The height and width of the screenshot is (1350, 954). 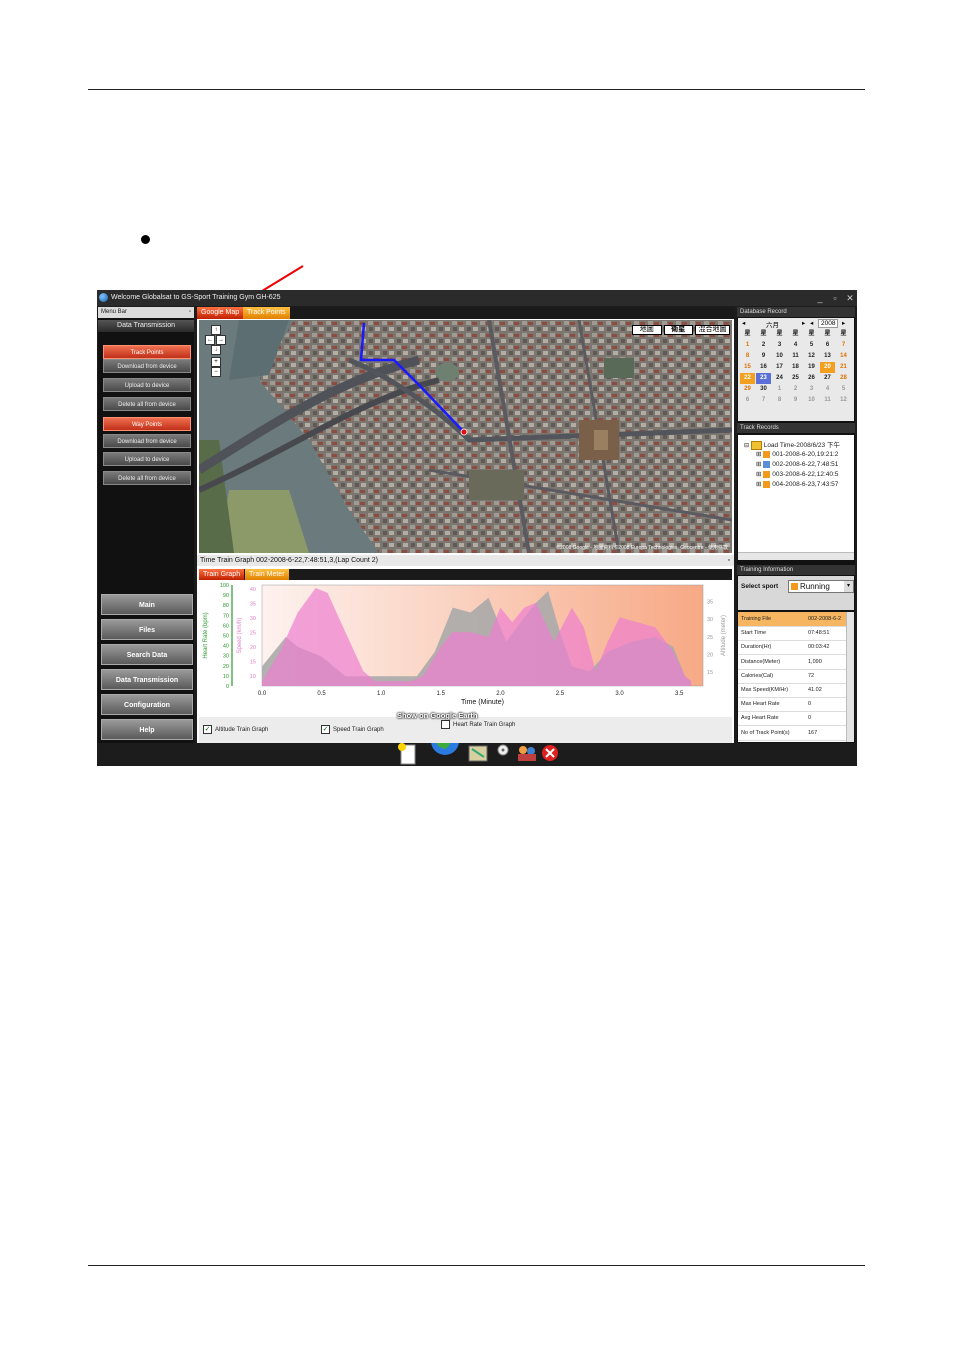 What do you see at coordinates (220, 313) in the screenshot?
I see `tab-google-map: Google Map` at bounding box center [220, 313].